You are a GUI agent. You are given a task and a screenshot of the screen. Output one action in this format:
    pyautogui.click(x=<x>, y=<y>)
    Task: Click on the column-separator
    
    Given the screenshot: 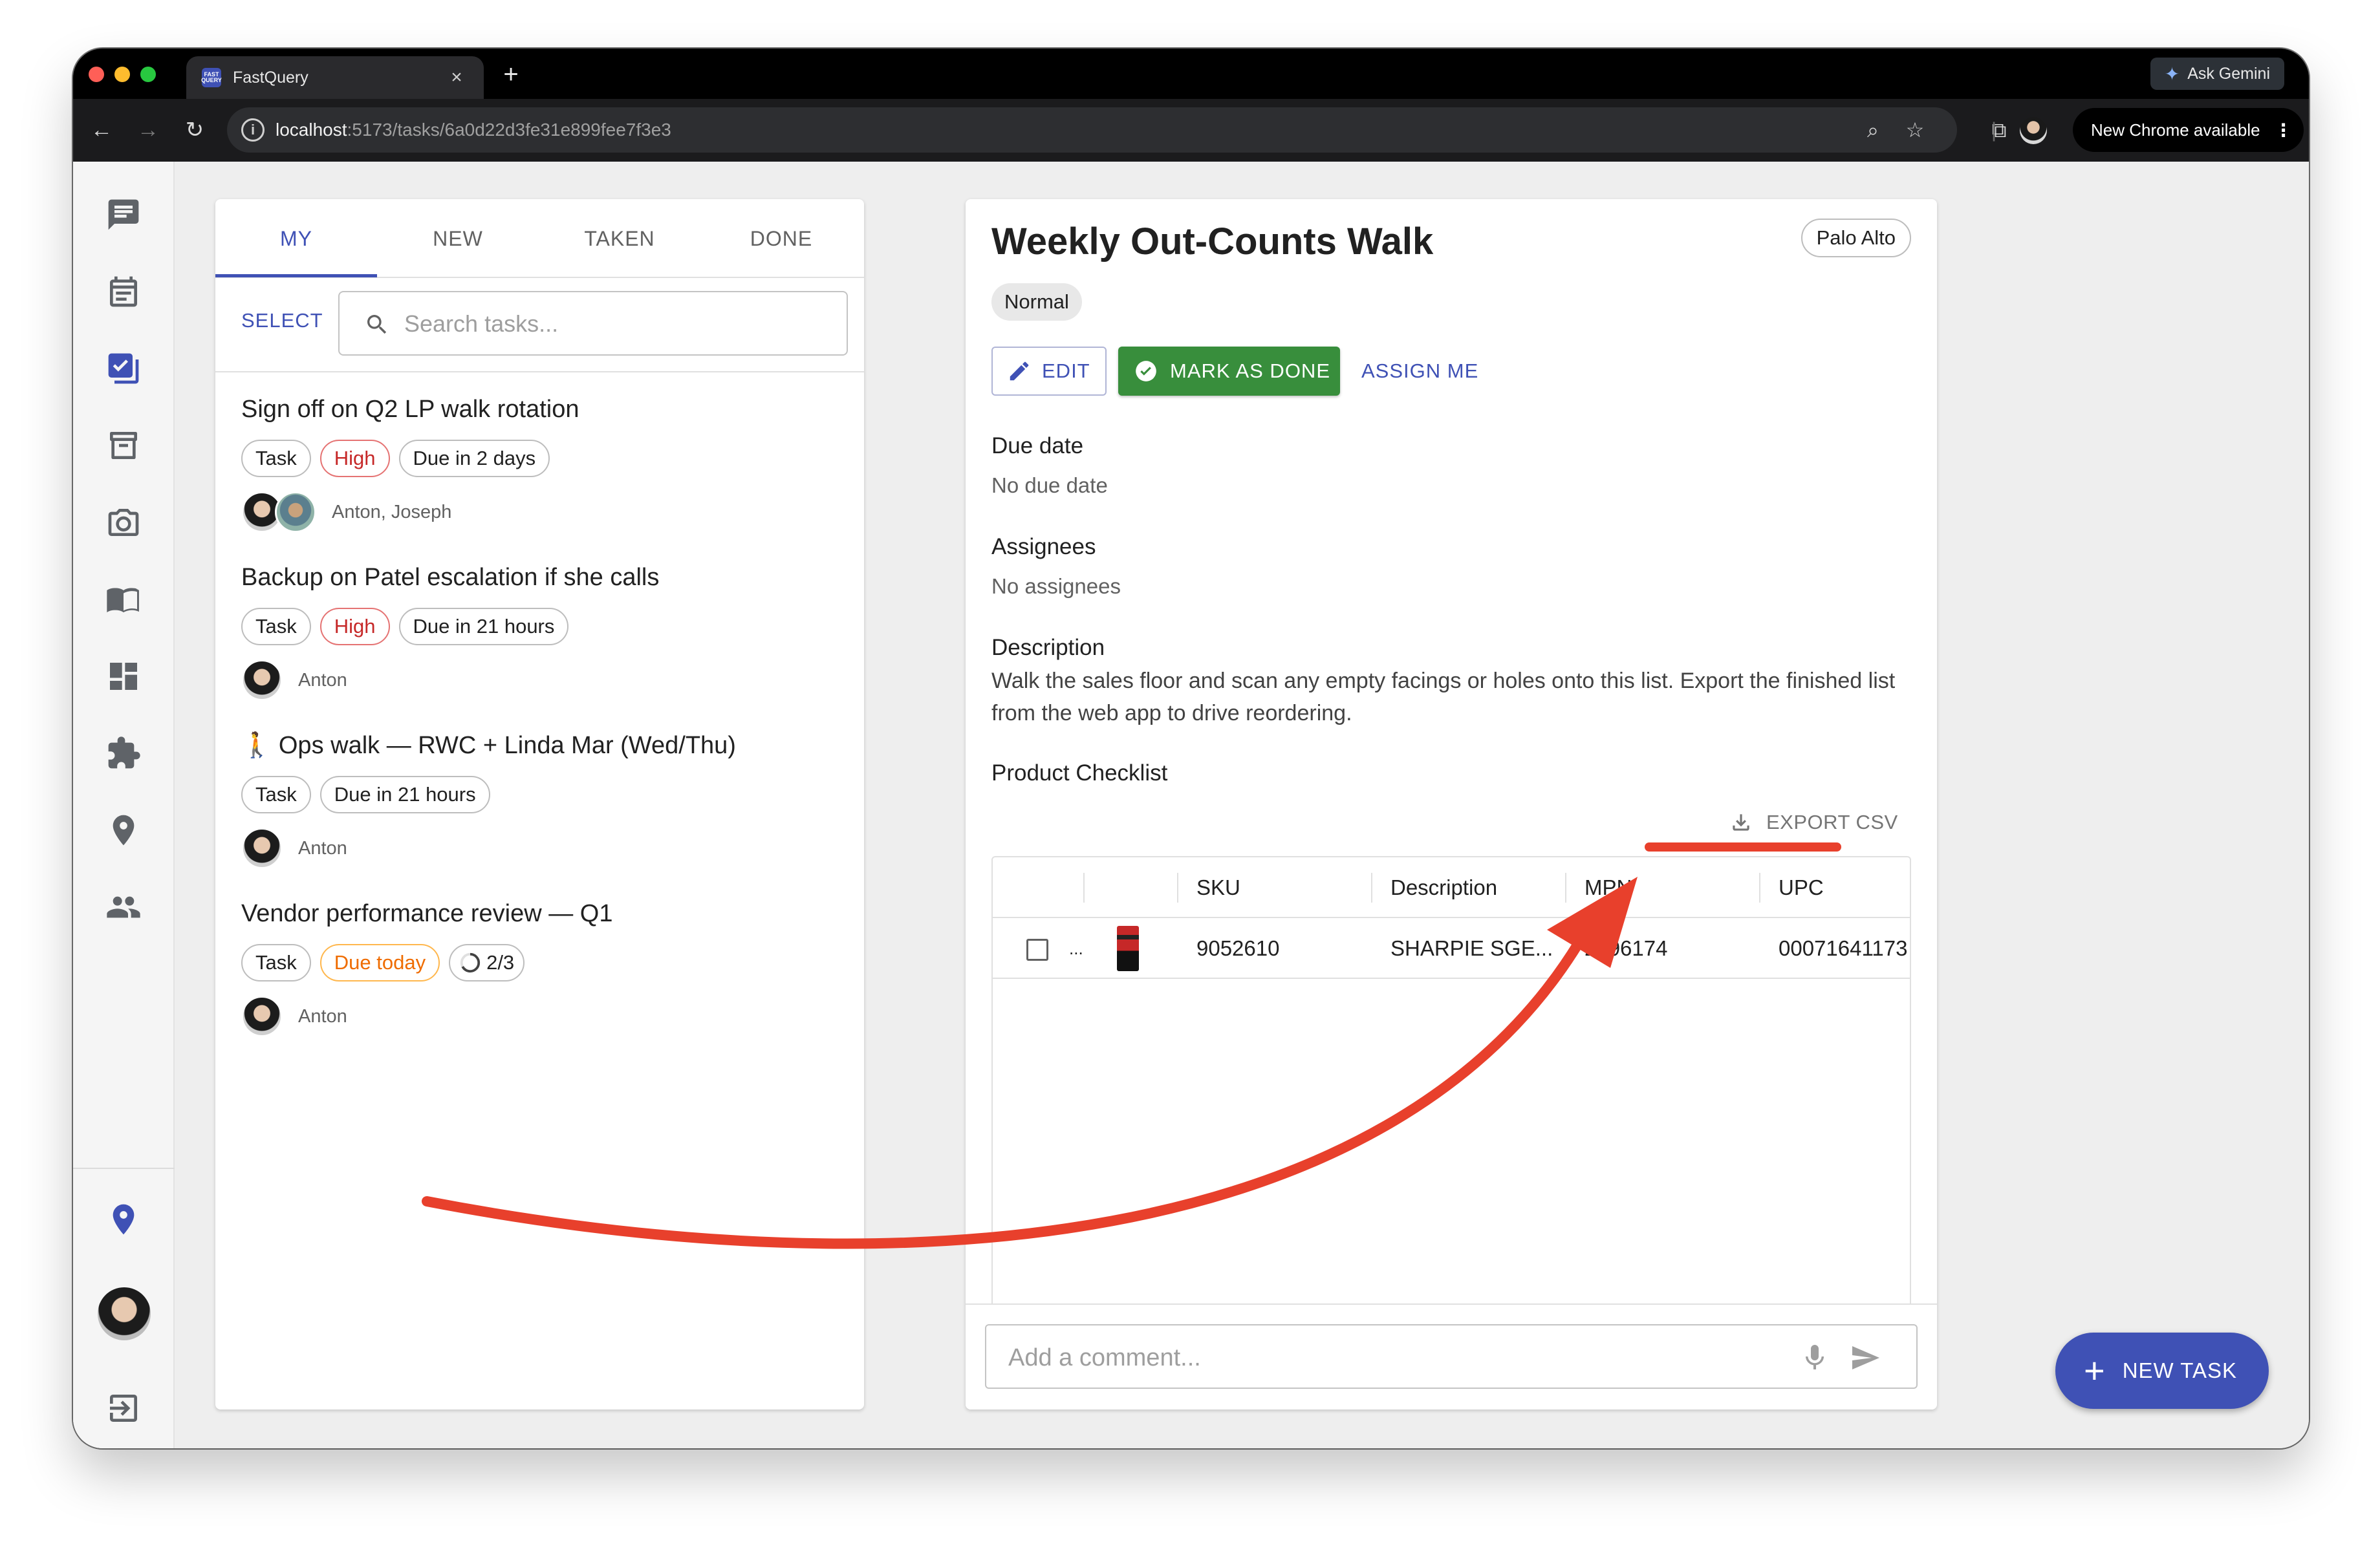 What is the action you would take?
    pyautogui.click(x=1084, y=888)
    